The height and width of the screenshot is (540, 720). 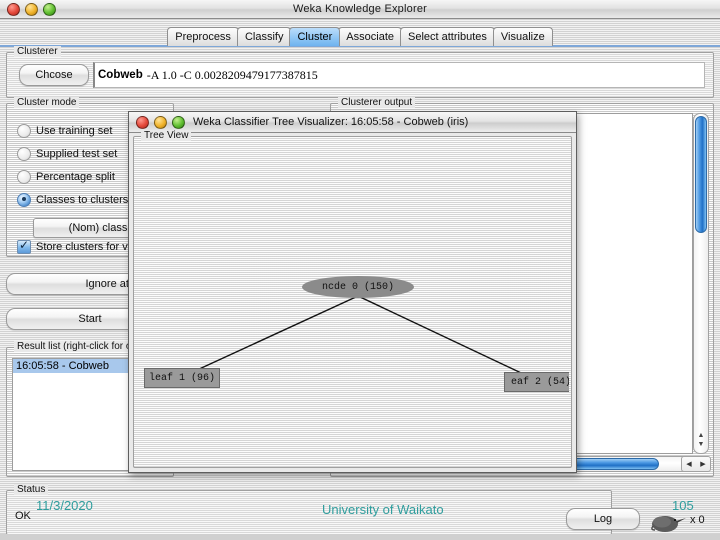 What do you see at coordinates (166, 135) in the screenshot?
I see `tree-view-legend: Tree View` at bounding box center [166, 135].